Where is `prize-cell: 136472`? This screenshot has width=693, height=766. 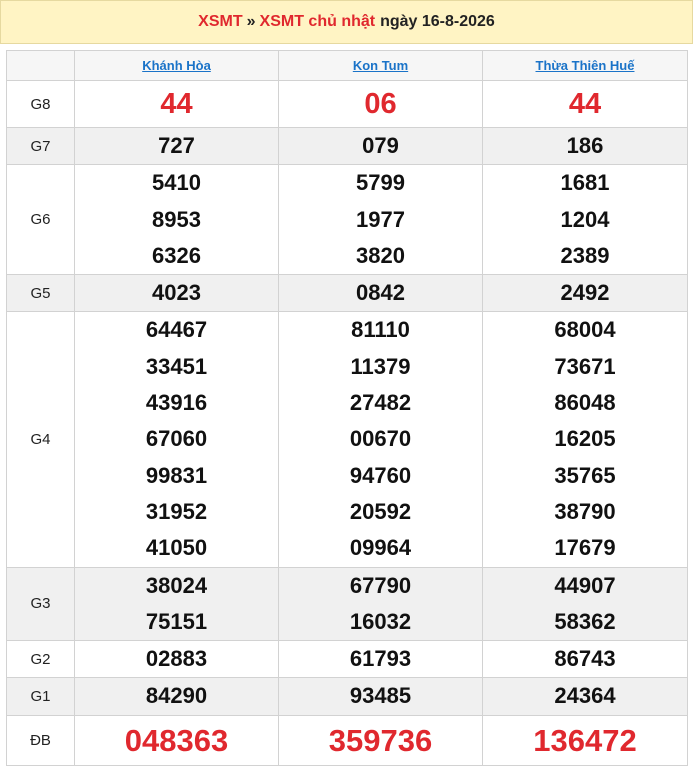
prize-cell: 136472 is located at coordinates (585, 740).